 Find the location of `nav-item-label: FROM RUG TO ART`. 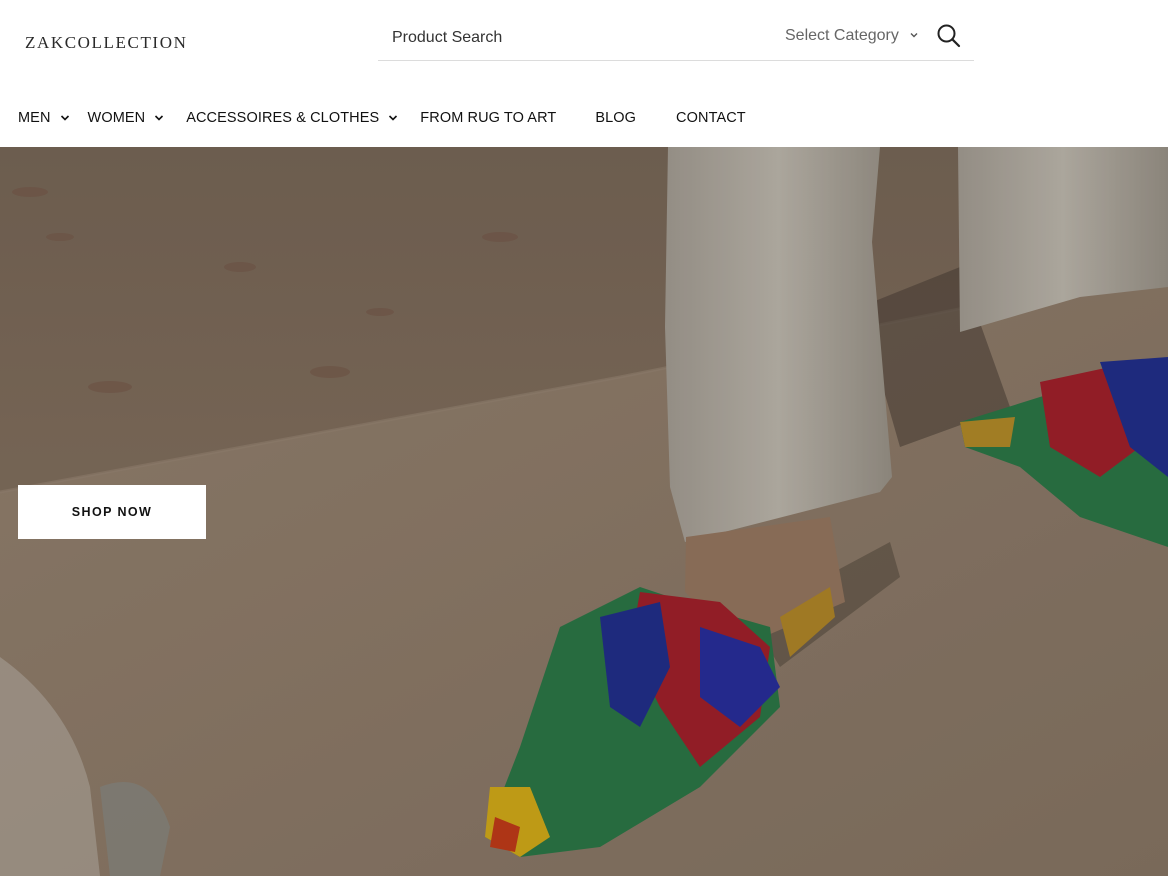

nav-item-label: FROM RUG TO ART is located at coordinates (488, 118).